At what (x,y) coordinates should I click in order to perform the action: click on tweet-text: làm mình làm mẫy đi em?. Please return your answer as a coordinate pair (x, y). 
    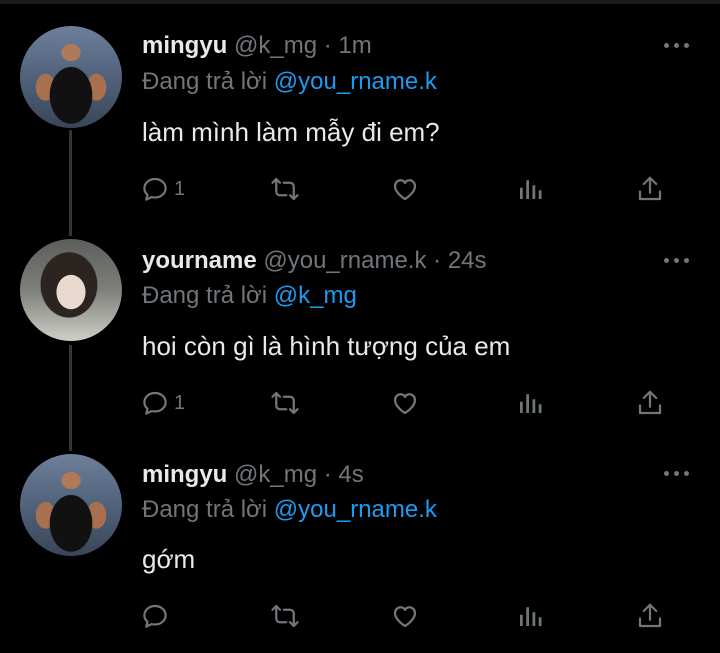
    Looking at the image, I should click on (291, 132).